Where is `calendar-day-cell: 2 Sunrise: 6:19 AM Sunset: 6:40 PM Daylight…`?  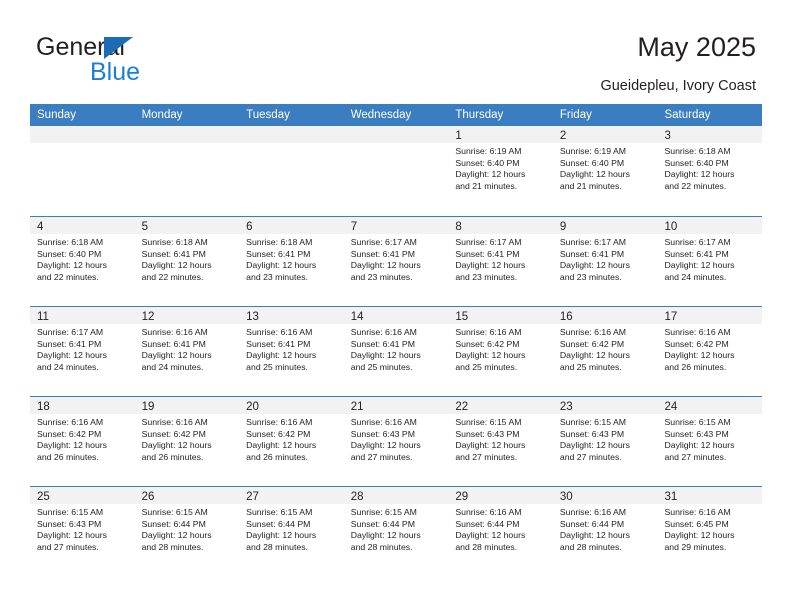 calendar-day-cell: 2 Sunrise: 6:19 AM Sunset: 6:40 PM Daylight… is located at coordinates (605, 171).